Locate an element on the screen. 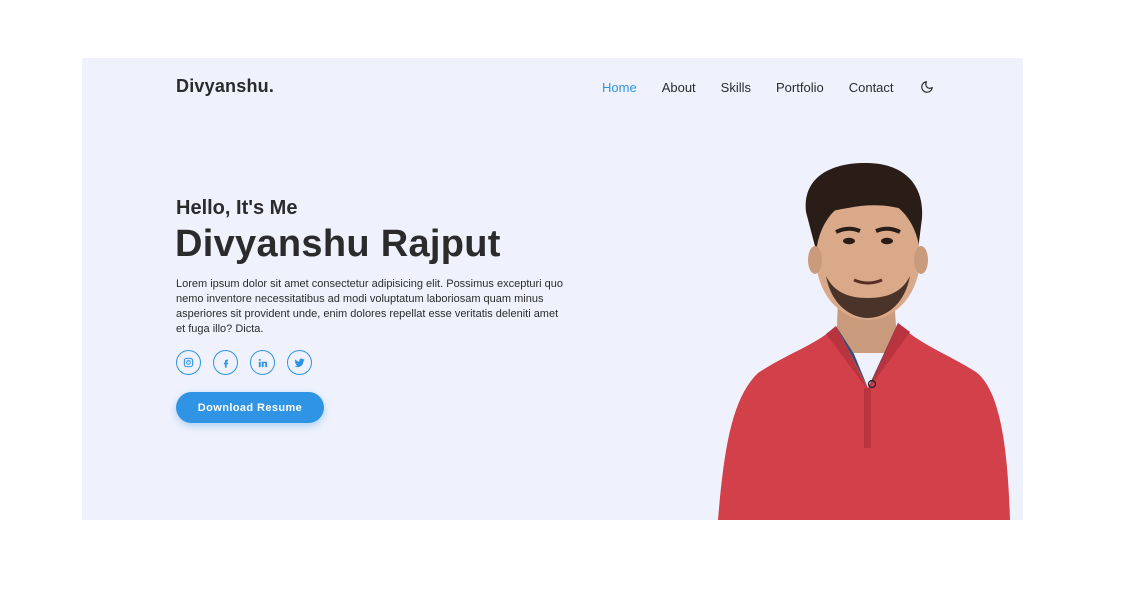  nav-skills: Skills is located at coordinates (736, 87).